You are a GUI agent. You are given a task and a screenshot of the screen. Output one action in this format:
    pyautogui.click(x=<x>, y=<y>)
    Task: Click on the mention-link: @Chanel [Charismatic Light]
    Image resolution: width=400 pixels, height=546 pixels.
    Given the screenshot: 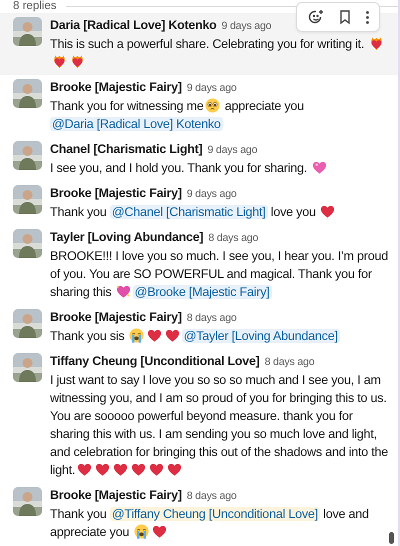 What is the action you would take?
    pyautogui.click(x=189, y=212)
    